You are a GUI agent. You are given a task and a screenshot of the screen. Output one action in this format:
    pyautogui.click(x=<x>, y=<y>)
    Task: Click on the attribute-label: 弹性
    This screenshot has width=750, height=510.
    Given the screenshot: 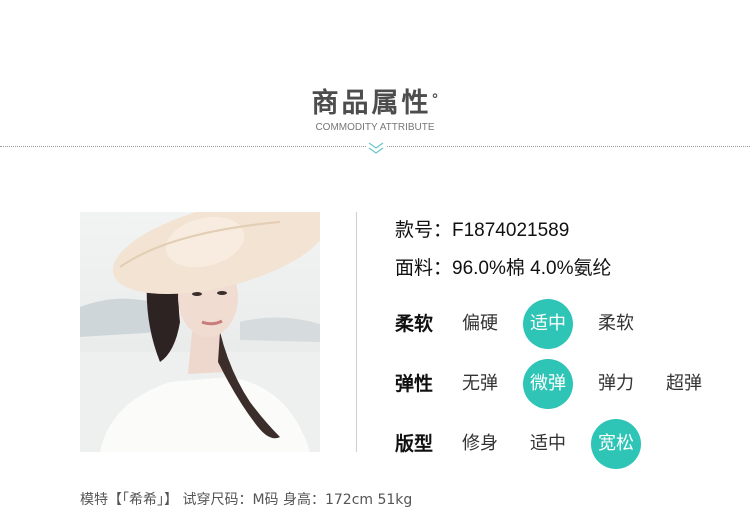 What is the action you would take?
    pyautogui.click(x=414, y=384)
    